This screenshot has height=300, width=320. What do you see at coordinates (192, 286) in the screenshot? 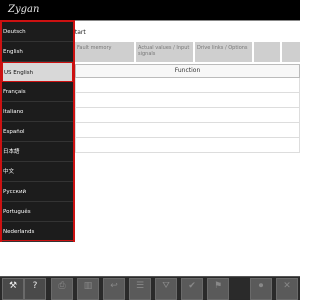
I see `check-icon: ✔` at bounding box center [192, 286].